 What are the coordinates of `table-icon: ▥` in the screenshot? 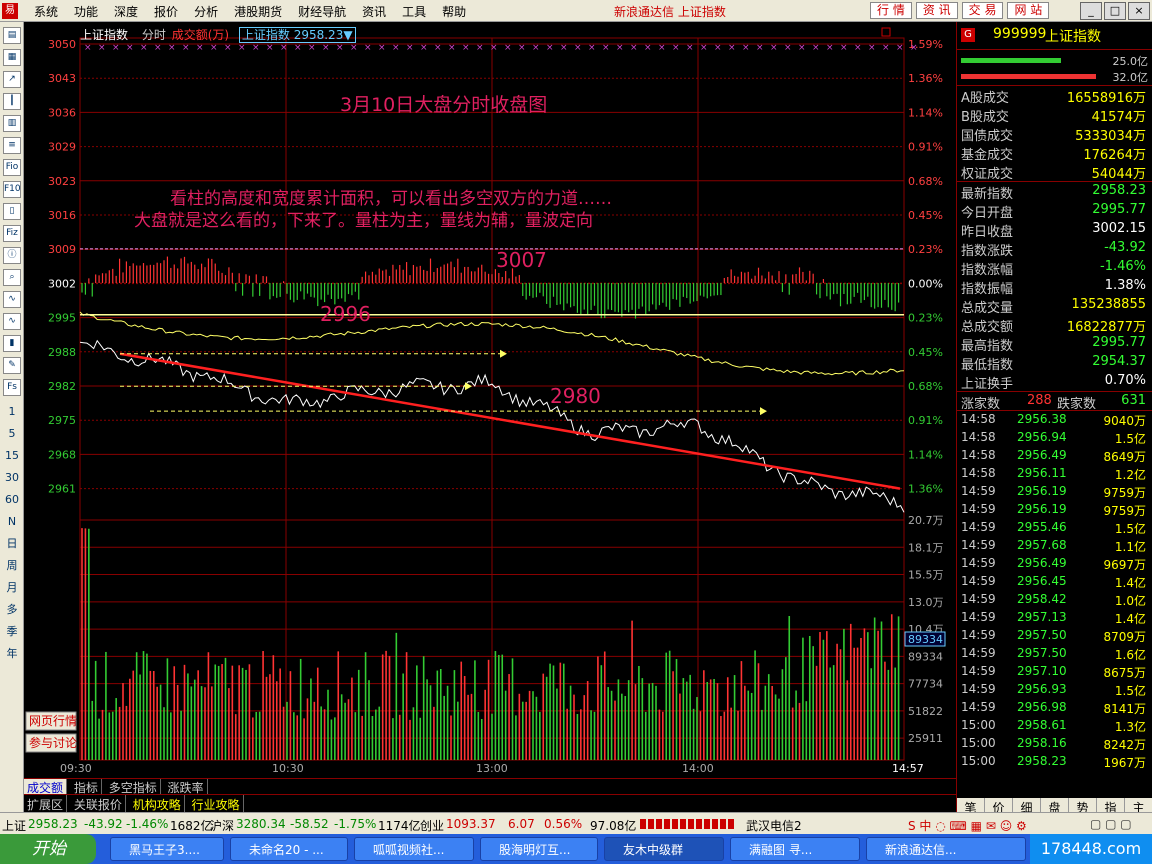 It's located at (12, 123).